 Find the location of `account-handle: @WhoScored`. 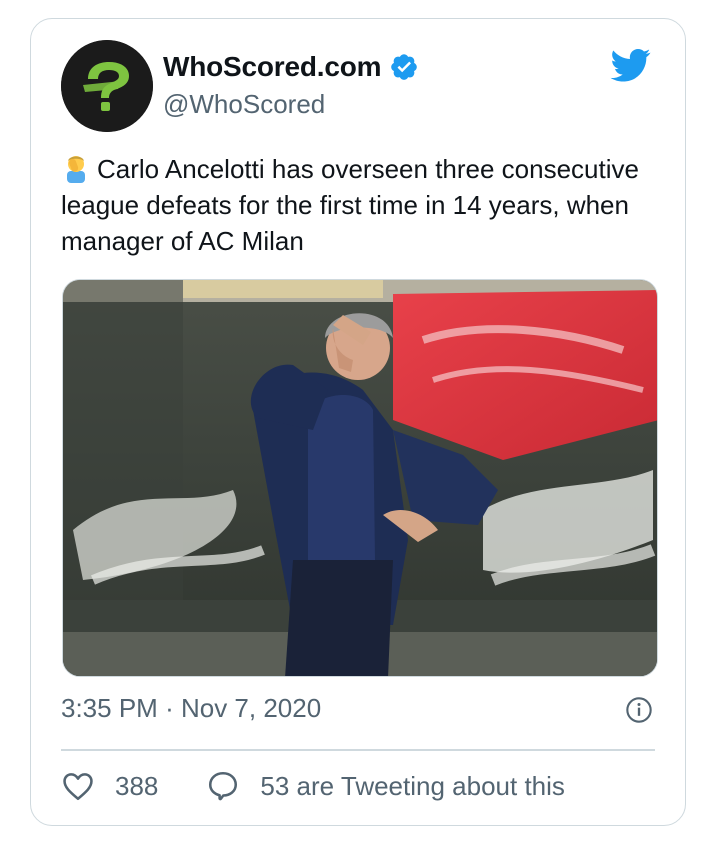

account-handle: @WhoScored is located at coordinates (244, 104).